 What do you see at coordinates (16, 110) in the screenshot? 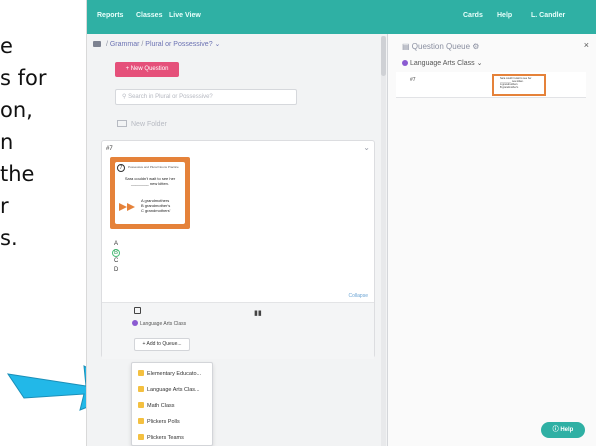
I see `slide-text-line: on,` at bounding box center [16, 110].